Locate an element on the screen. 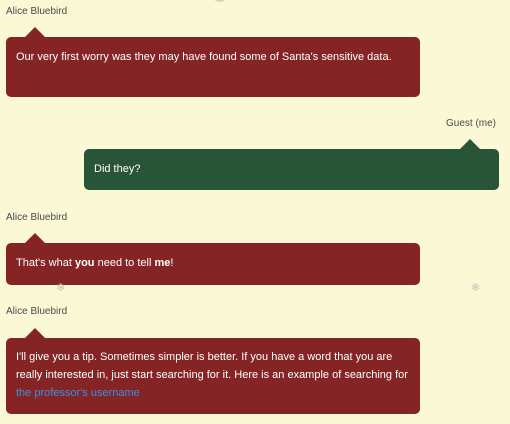 The width and height of the screenshot is (510, 424). message-text: That's what is located at coordinates (45, 263).